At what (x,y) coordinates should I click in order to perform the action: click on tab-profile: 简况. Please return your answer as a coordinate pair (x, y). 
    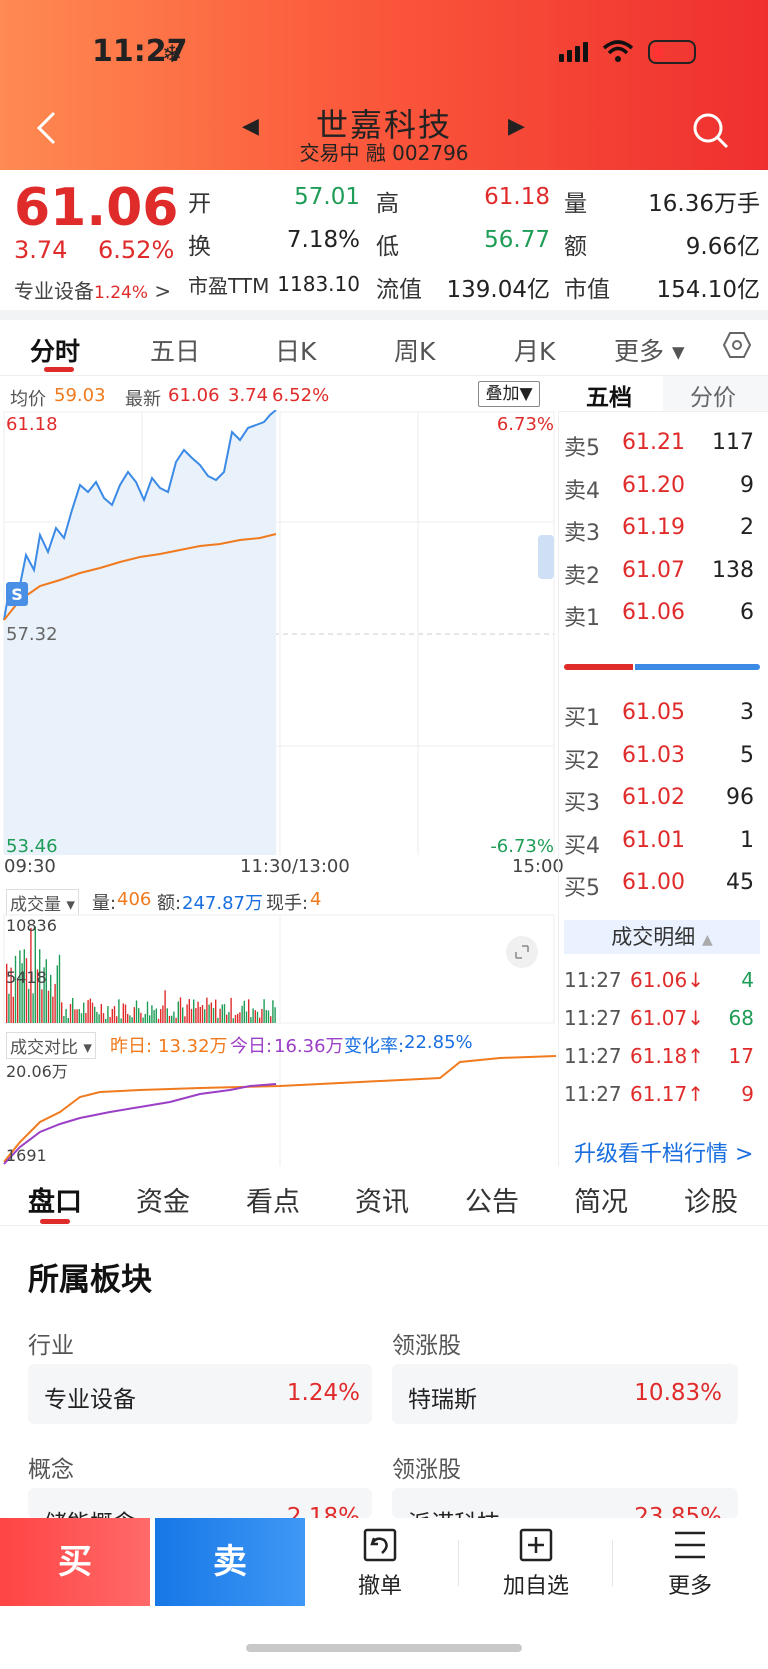
    Looking at the image, I should click on (601, 1199).